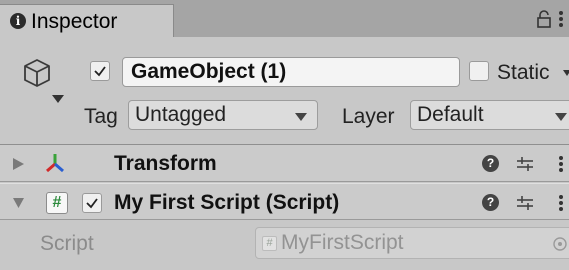 Image resolution: width=569 pixels, height=270 pixels. I want to click on info-icon: i, so click(18, 21).